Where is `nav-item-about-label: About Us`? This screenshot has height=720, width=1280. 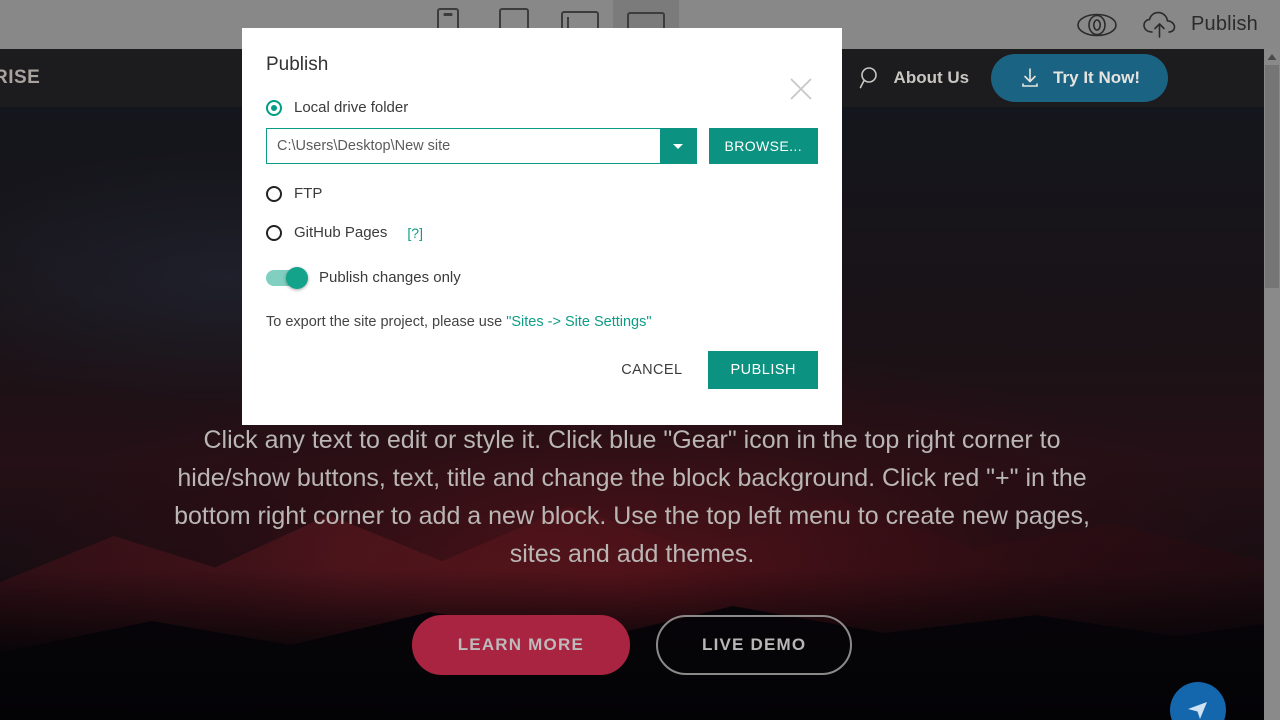 nav-item-about-label: About Us is located at coordinates (931, 77).